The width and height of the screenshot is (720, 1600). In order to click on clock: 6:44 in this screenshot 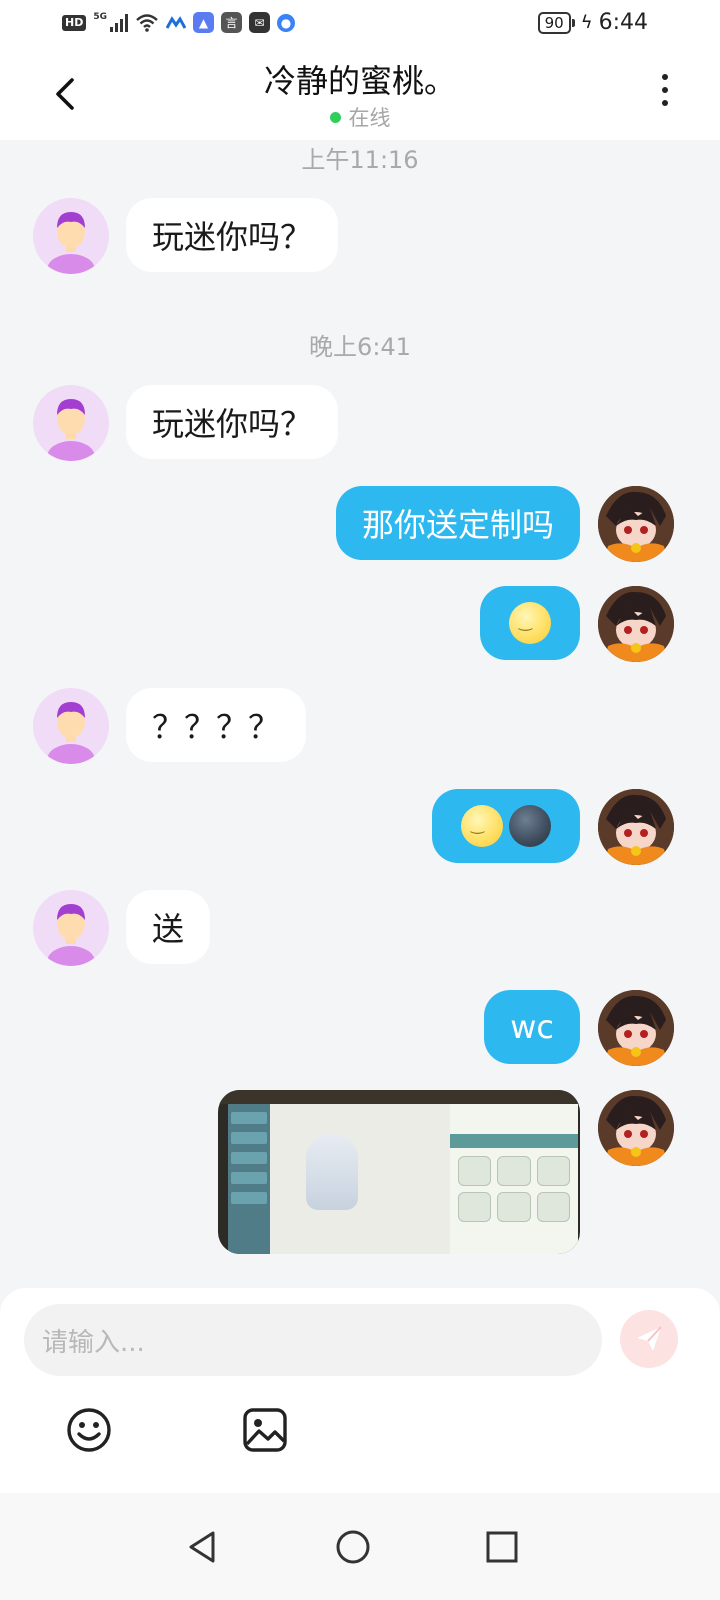, I will do `click(623, 22)`.